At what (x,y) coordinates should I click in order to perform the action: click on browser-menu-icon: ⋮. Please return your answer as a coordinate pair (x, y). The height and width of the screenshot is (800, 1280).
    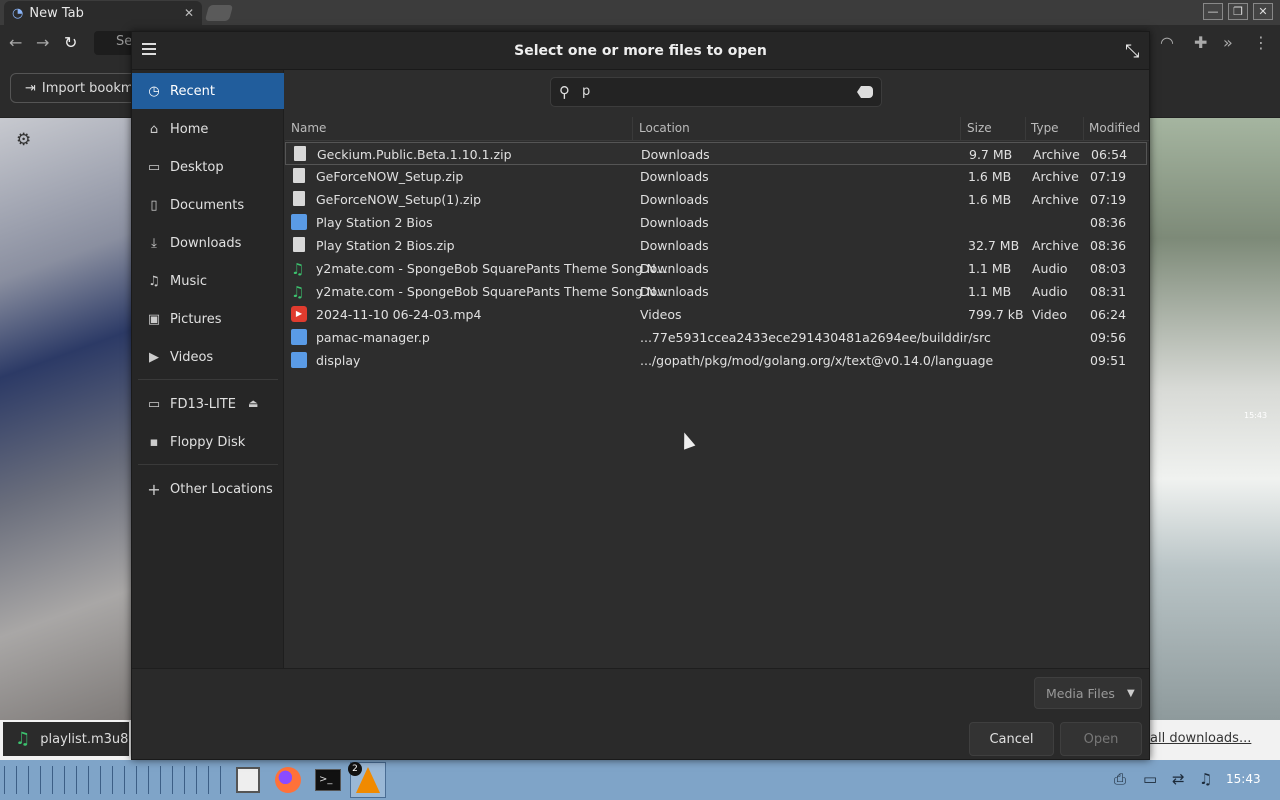
    Looking at the image, I should click on (1261, 42).